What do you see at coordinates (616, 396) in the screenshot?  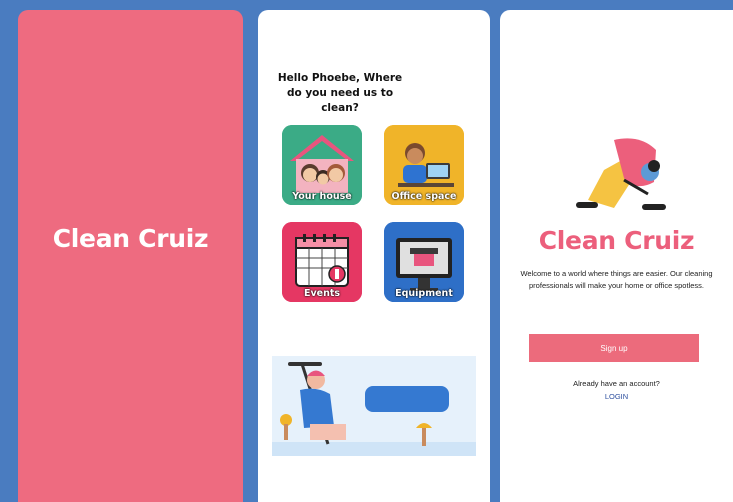 I see `login-link: LOGIN` at bounding box center [616, 396].